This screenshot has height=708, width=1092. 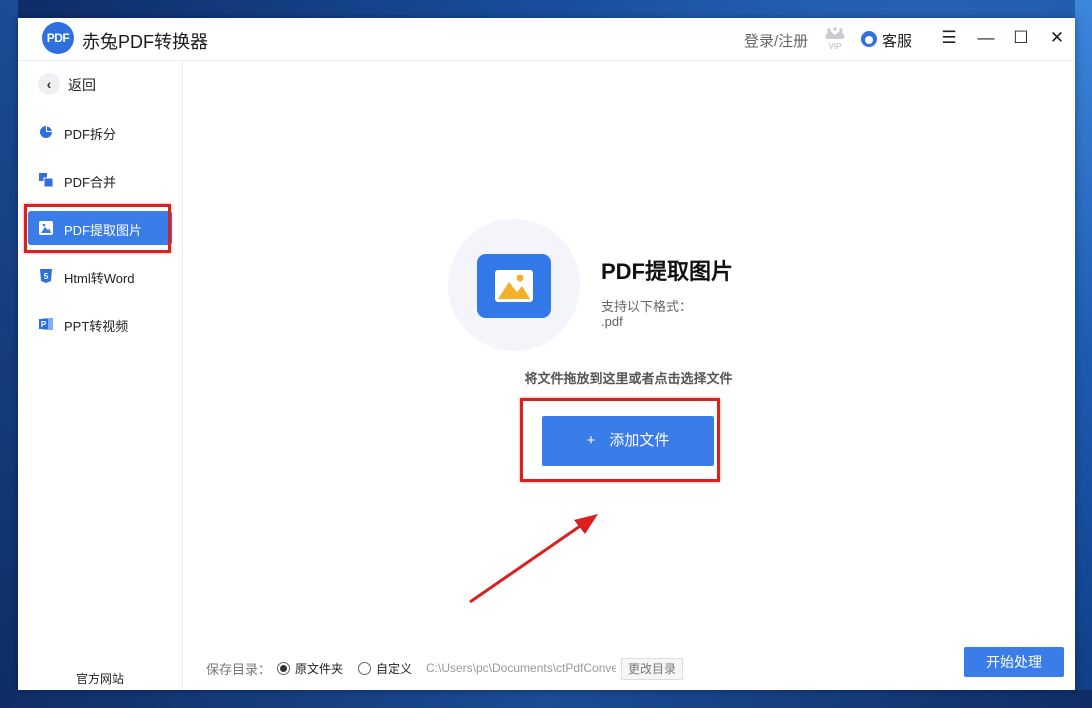 I want to click on sidebar-item-html-to-word: 5 Html转Word, so click(x=100, y=276).